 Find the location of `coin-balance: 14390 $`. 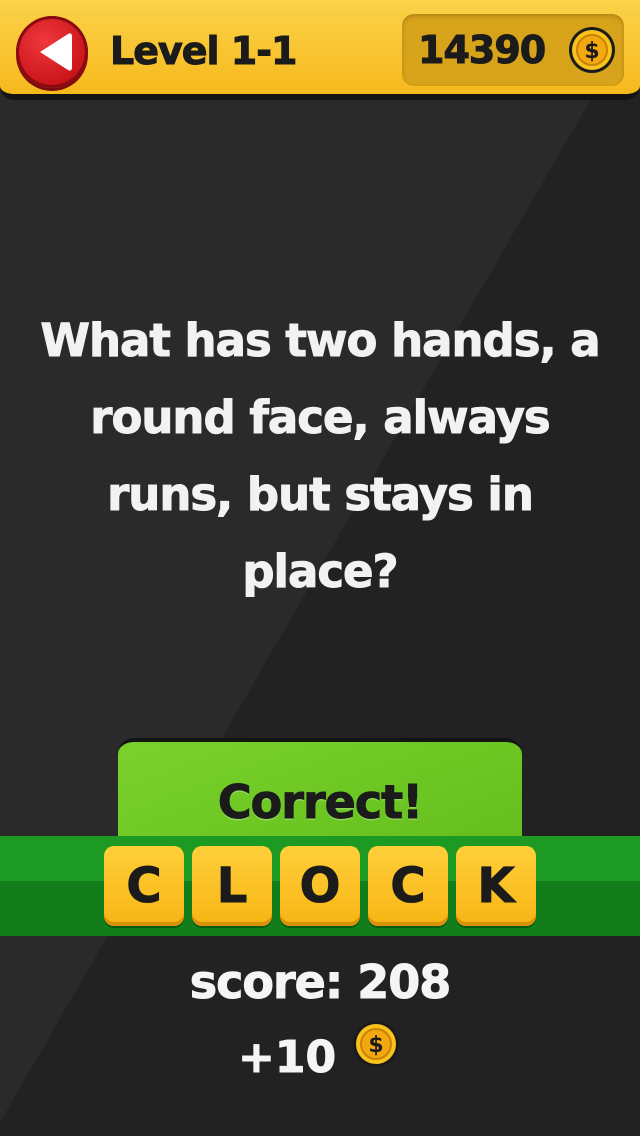

coin-balance: 14390 $ is located at coordinates (513, 50).